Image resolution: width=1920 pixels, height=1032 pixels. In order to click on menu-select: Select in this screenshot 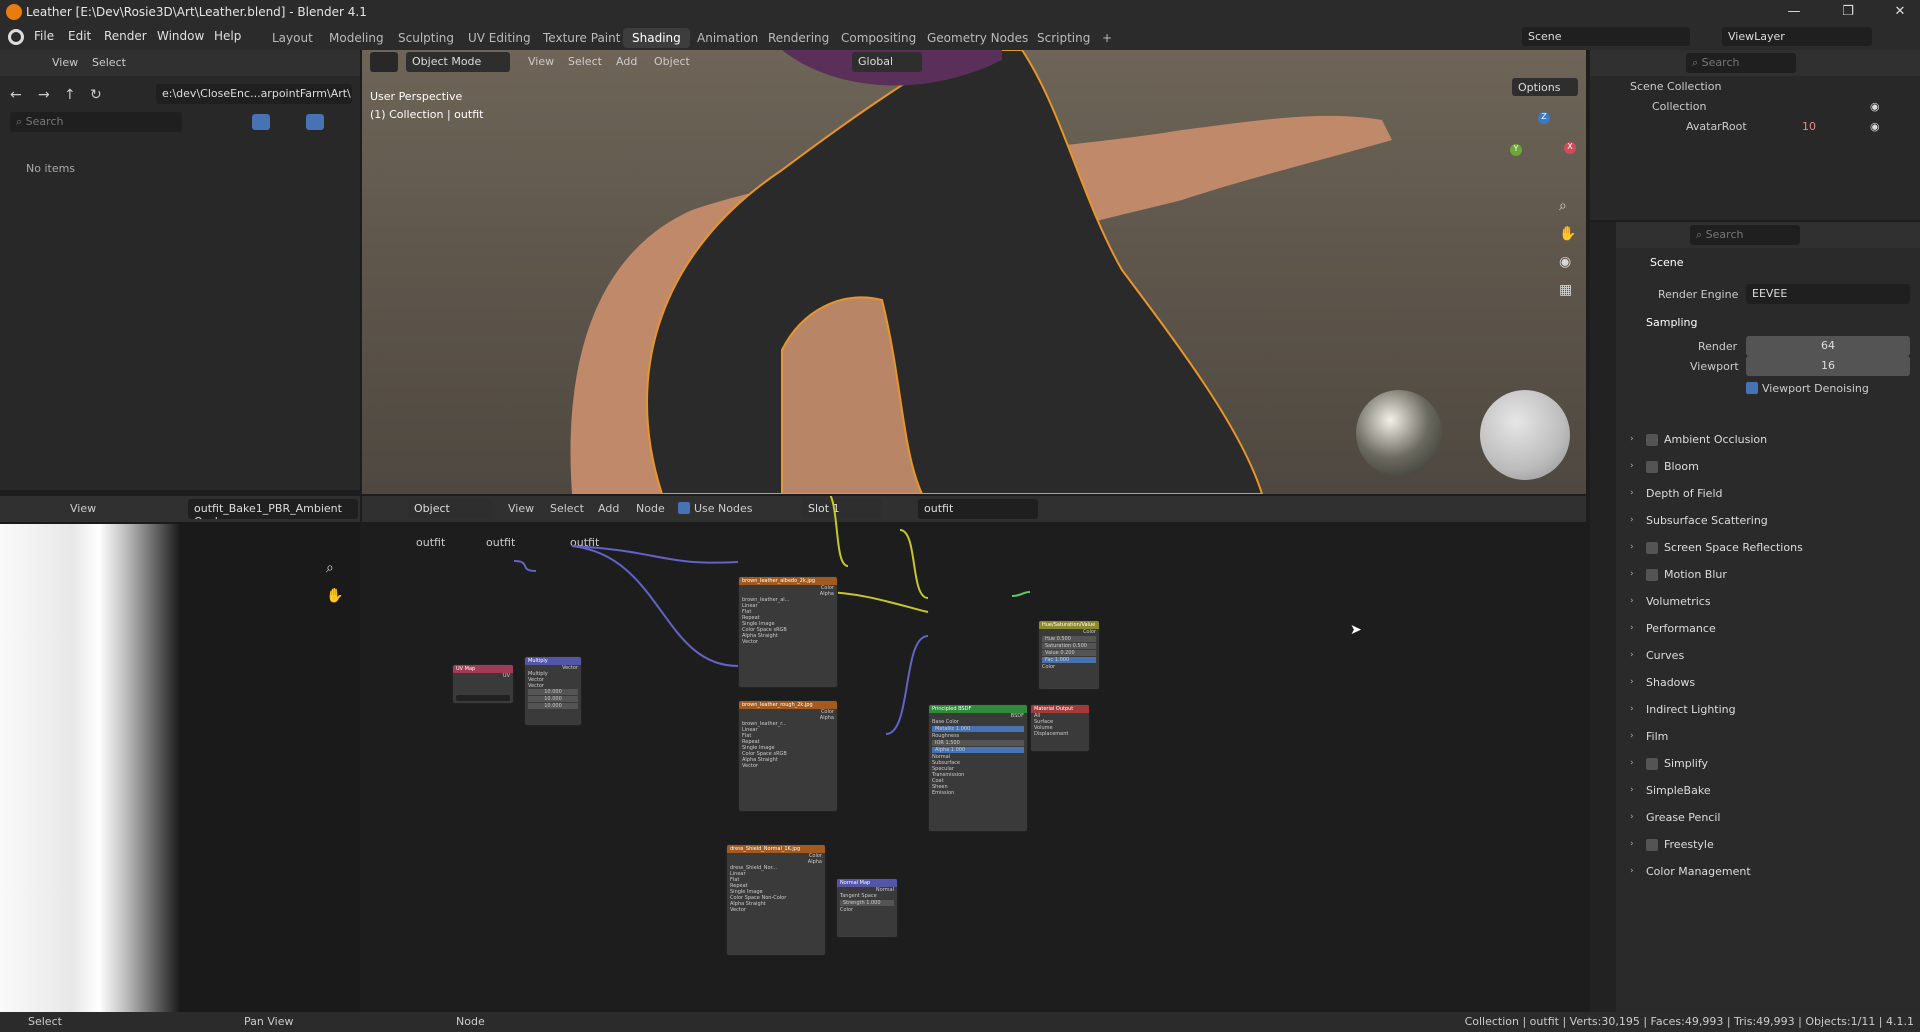, I will do `click(109, 62)`.